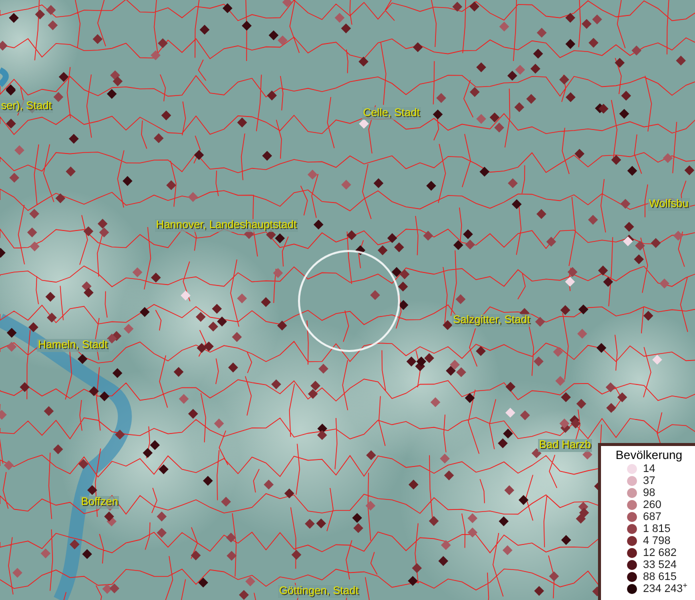 This screenshot has width=695, height=600. Describe the element at coordinates (657, 529) in the screenshot. I see `legend-value: 1 815` at that location.